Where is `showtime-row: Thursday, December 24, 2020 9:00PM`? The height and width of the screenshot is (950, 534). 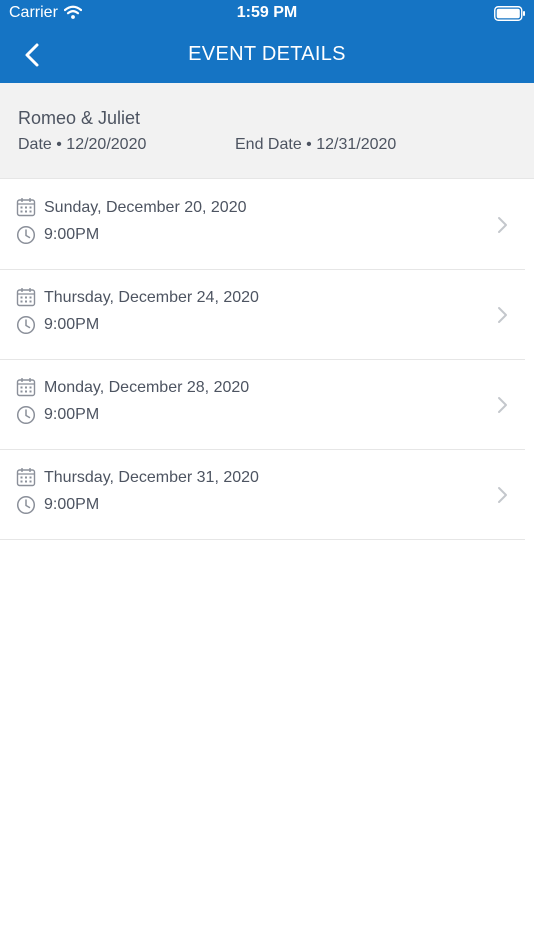
showtime-row: Thursday, December 24, 2020 9:00PM is located at coordinates (267, 315).